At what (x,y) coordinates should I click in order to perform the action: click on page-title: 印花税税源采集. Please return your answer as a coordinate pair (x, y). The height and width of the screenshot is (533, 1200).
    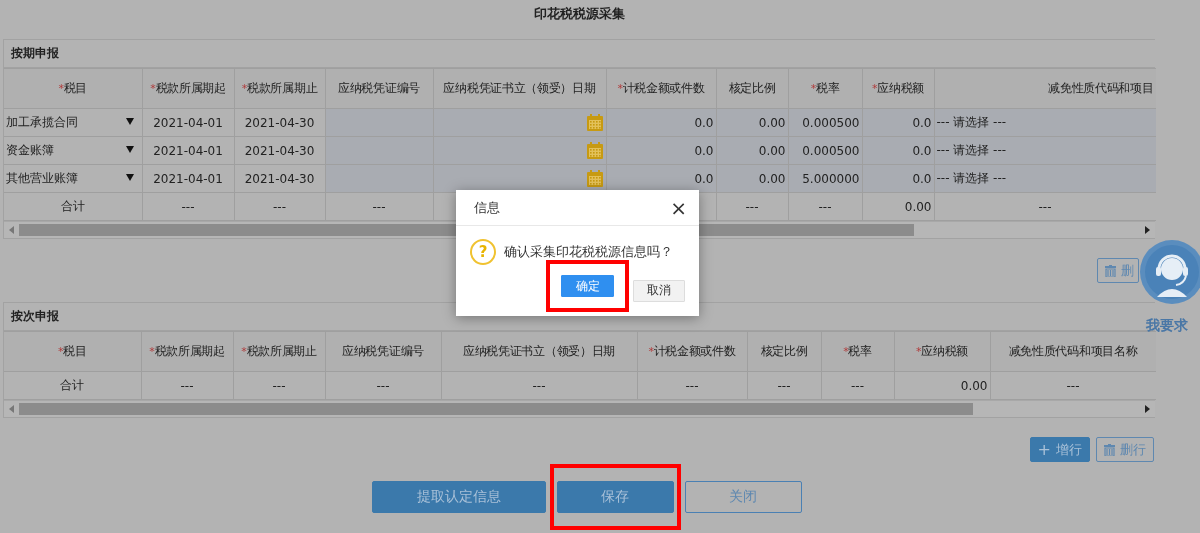
    Looking at the image, I should click on (579, 14).